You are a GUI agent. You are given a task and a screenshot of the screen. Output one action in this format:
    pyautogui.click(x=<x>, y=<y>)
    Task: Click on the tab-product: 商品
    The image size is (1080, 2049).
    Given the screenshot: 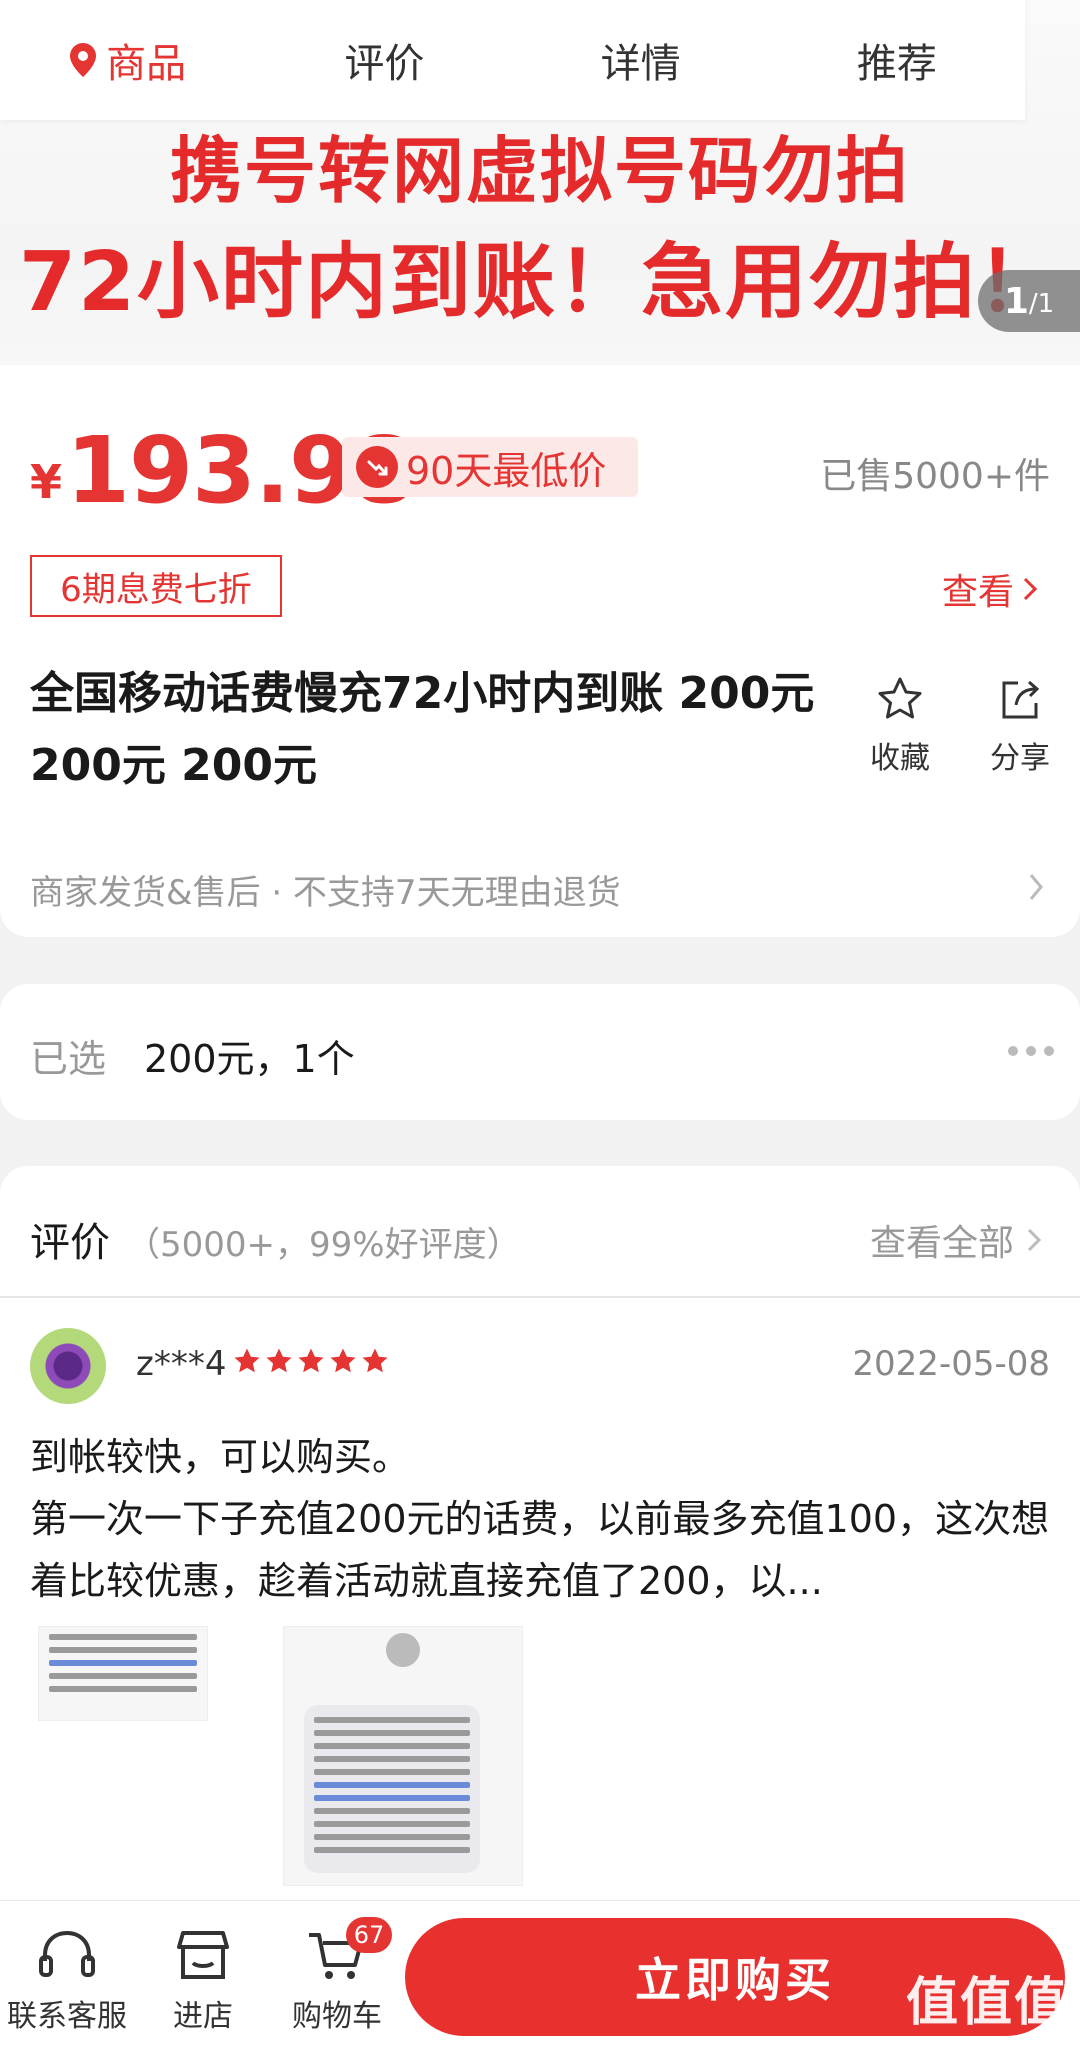 What is the action you would take?
    pyautogui.click(x=128, y=60)
    